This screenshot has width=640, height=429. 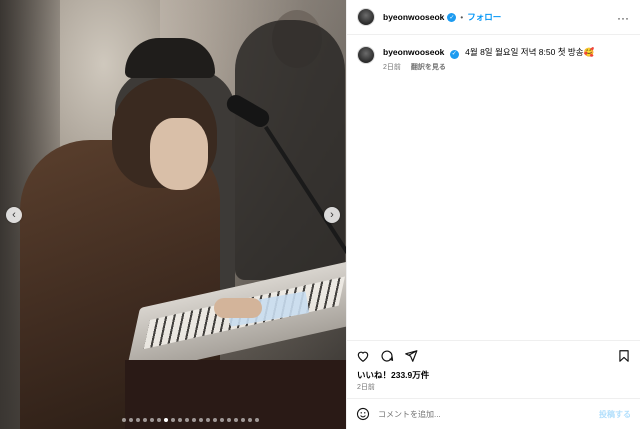 What do you see at coordinates (179, 154) in the screenshot?
I see `photo-face` at bounding box center [179, 154].